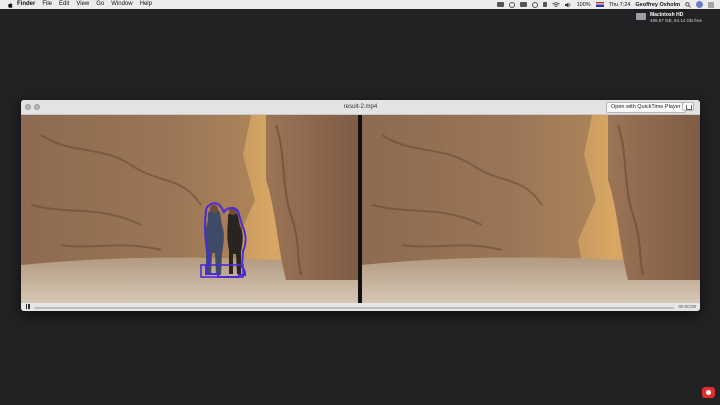  I want to click on time-remaining: 00:00:09, so click(687, 306).